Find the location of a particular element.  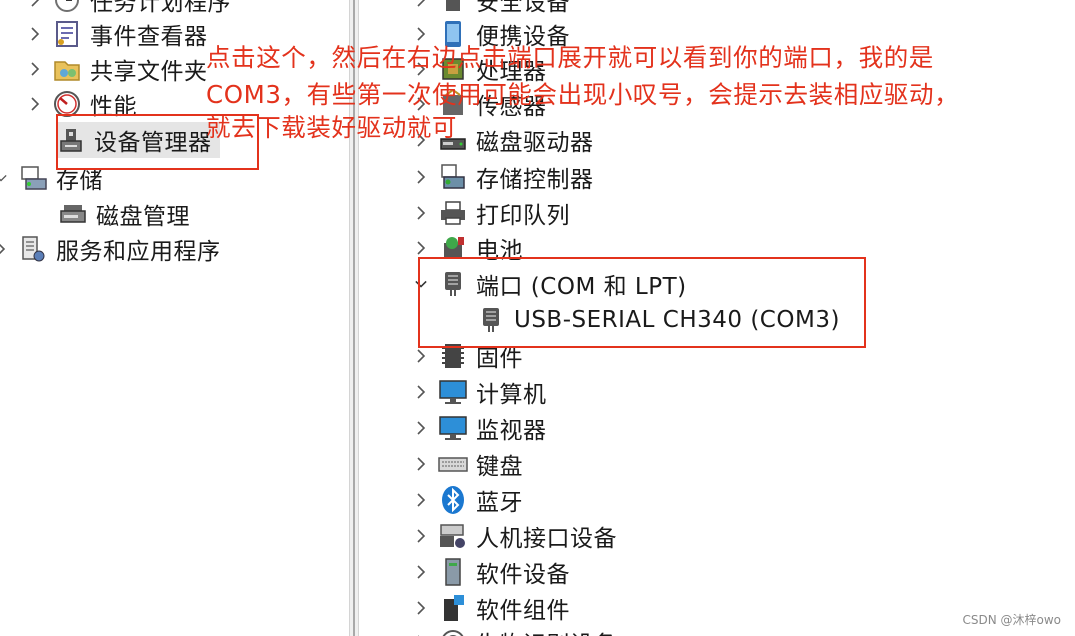

tree-item-label: 磁盘管理 is located at coordinates (143, 217).